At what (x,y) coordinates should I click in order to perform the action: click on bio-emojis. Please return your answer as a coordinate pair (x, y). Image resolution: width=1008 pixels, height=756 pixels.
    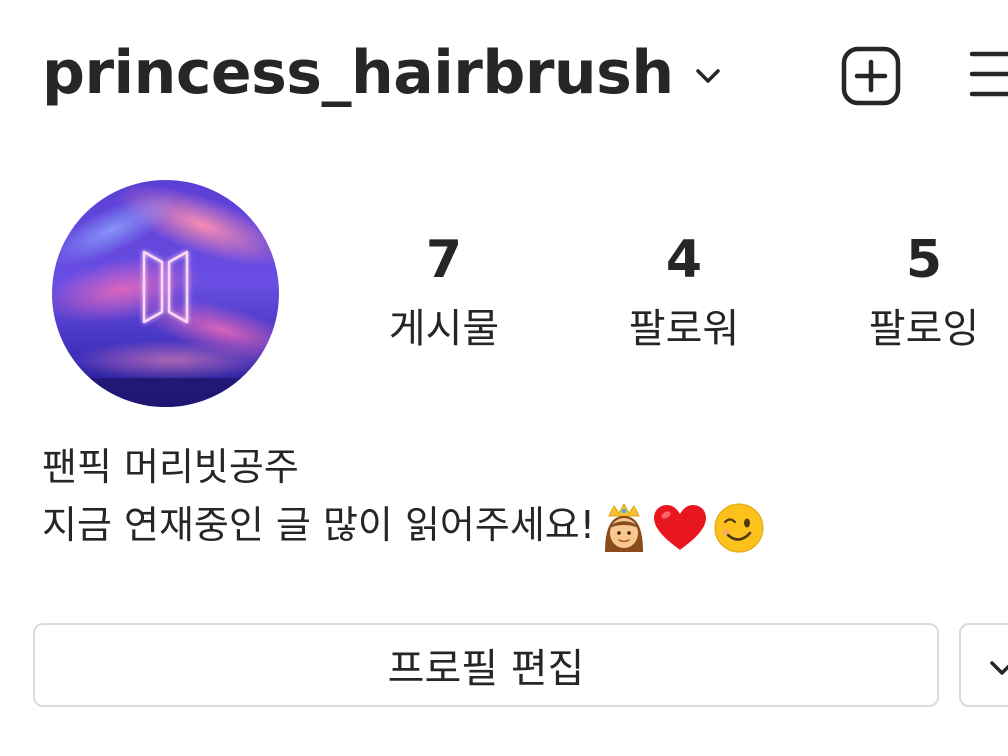
    Looking at the image, I should click on (683, 528).